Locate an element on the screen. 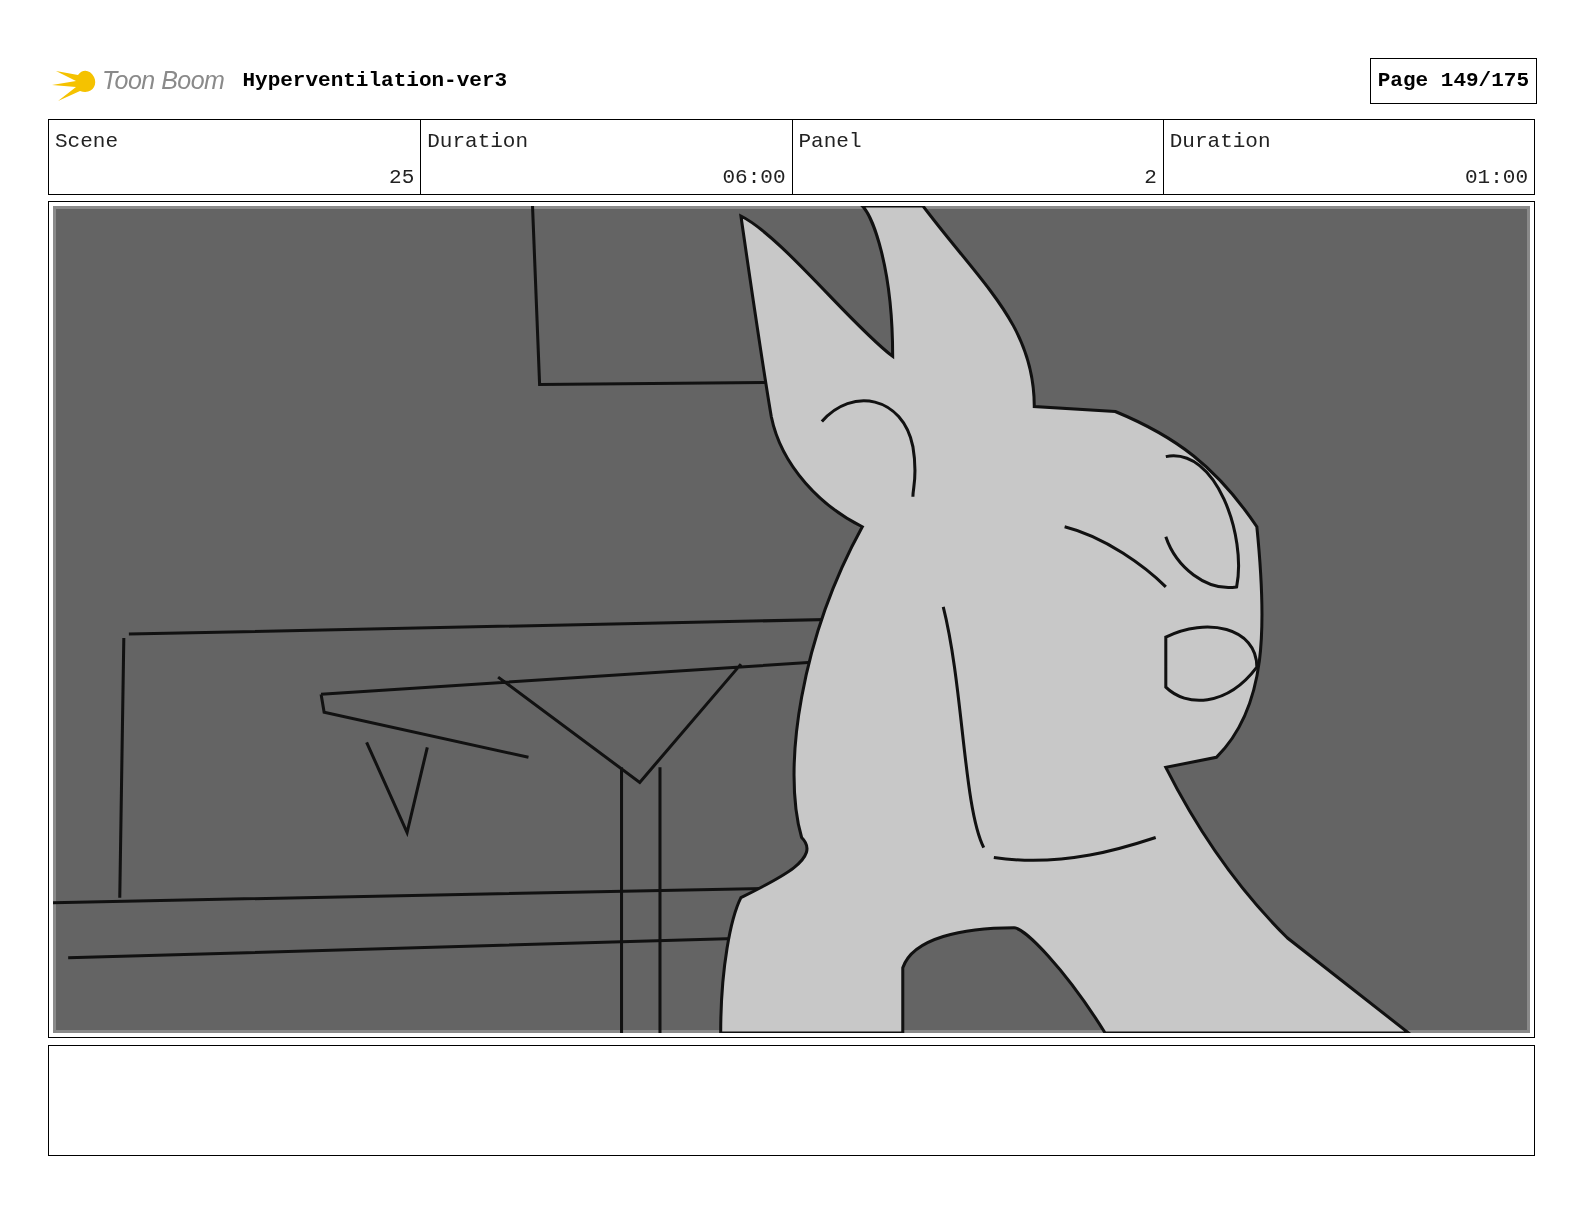  logo-text: Toon Boom is located at coordinates (163, 81).